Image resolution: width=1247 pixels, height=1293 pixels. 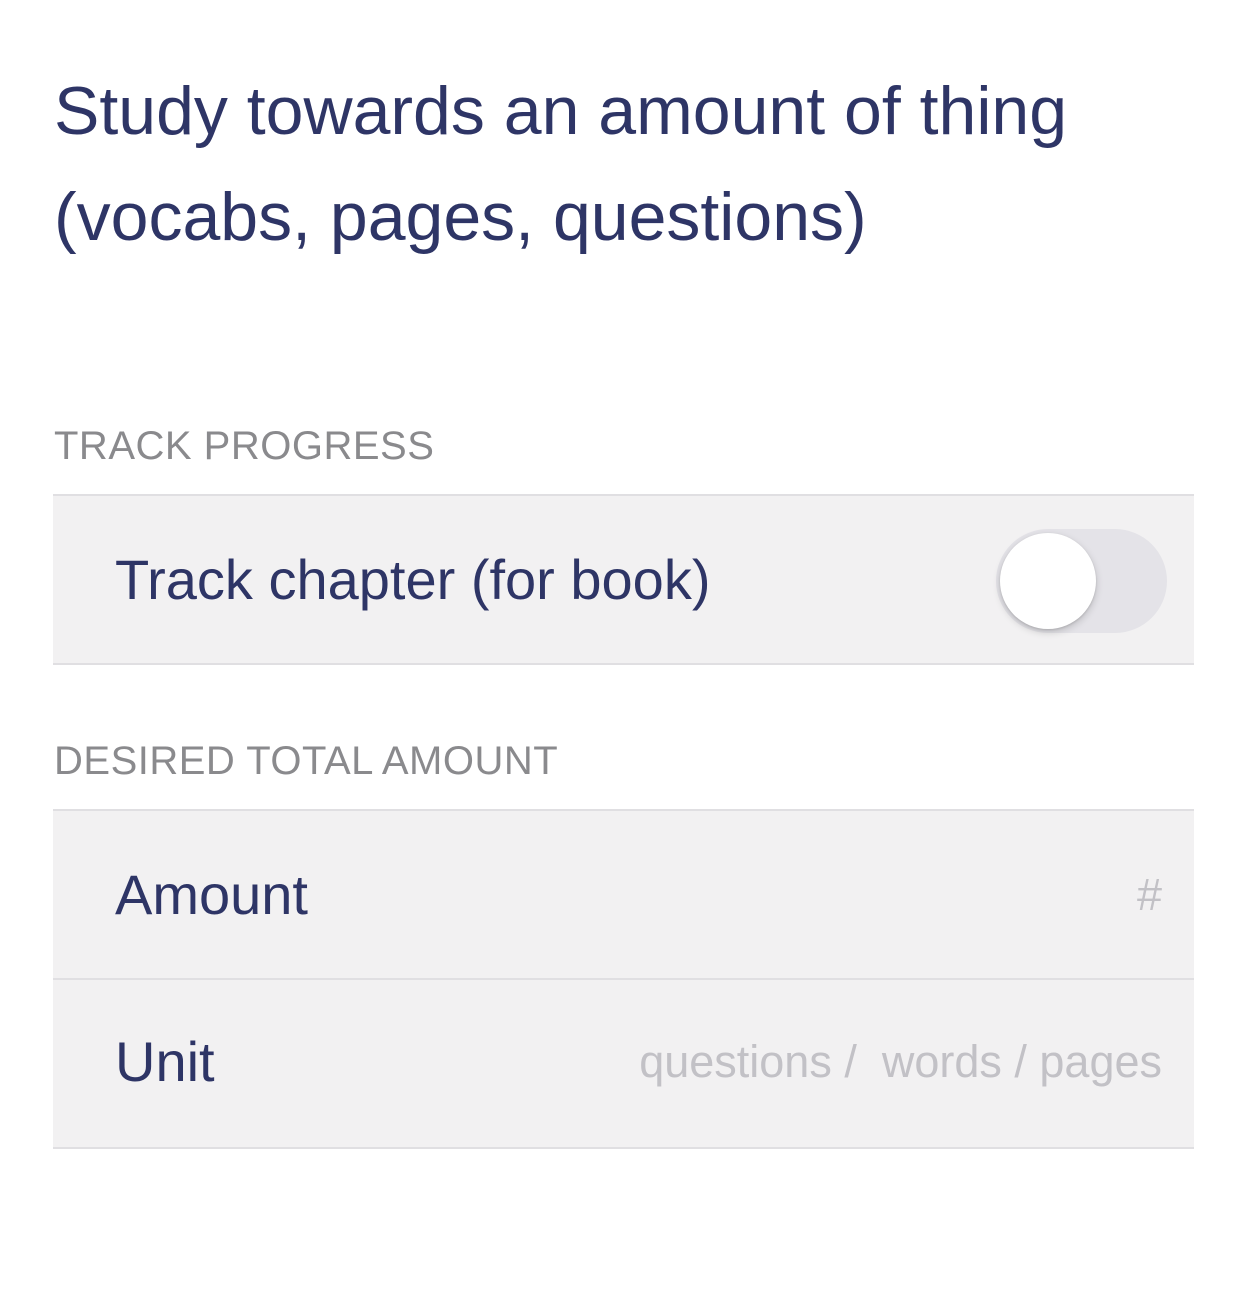 What do you see at coordinates (812, 894) in the screenshot?
I see `amount-input` at bounding box center [812, 894].